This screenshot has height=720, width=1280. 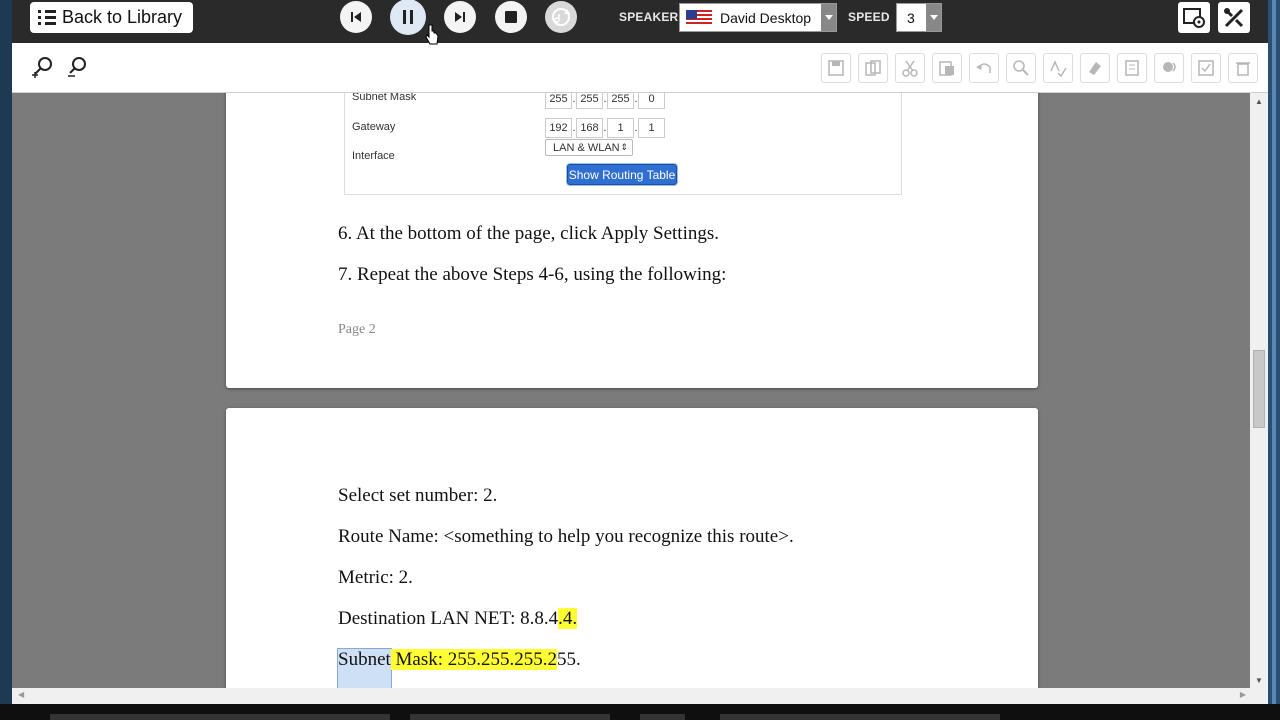 What do you see at coordinates (1259, 101) in the screenshot?
I see `scroll-up-arrow-icon: ▲` at bounding box center [1259, 101].